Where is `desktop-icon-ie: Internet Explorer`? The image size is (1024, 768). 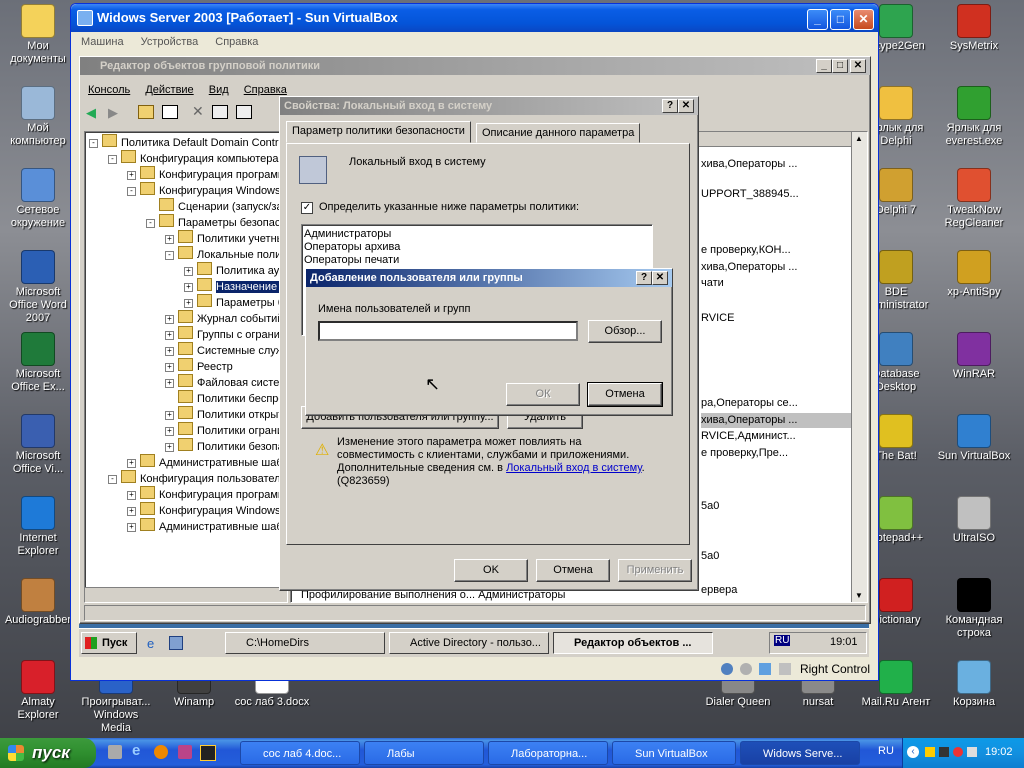
desktop-icon-ie: Internet Explorer is located at coordinates (38, 527).